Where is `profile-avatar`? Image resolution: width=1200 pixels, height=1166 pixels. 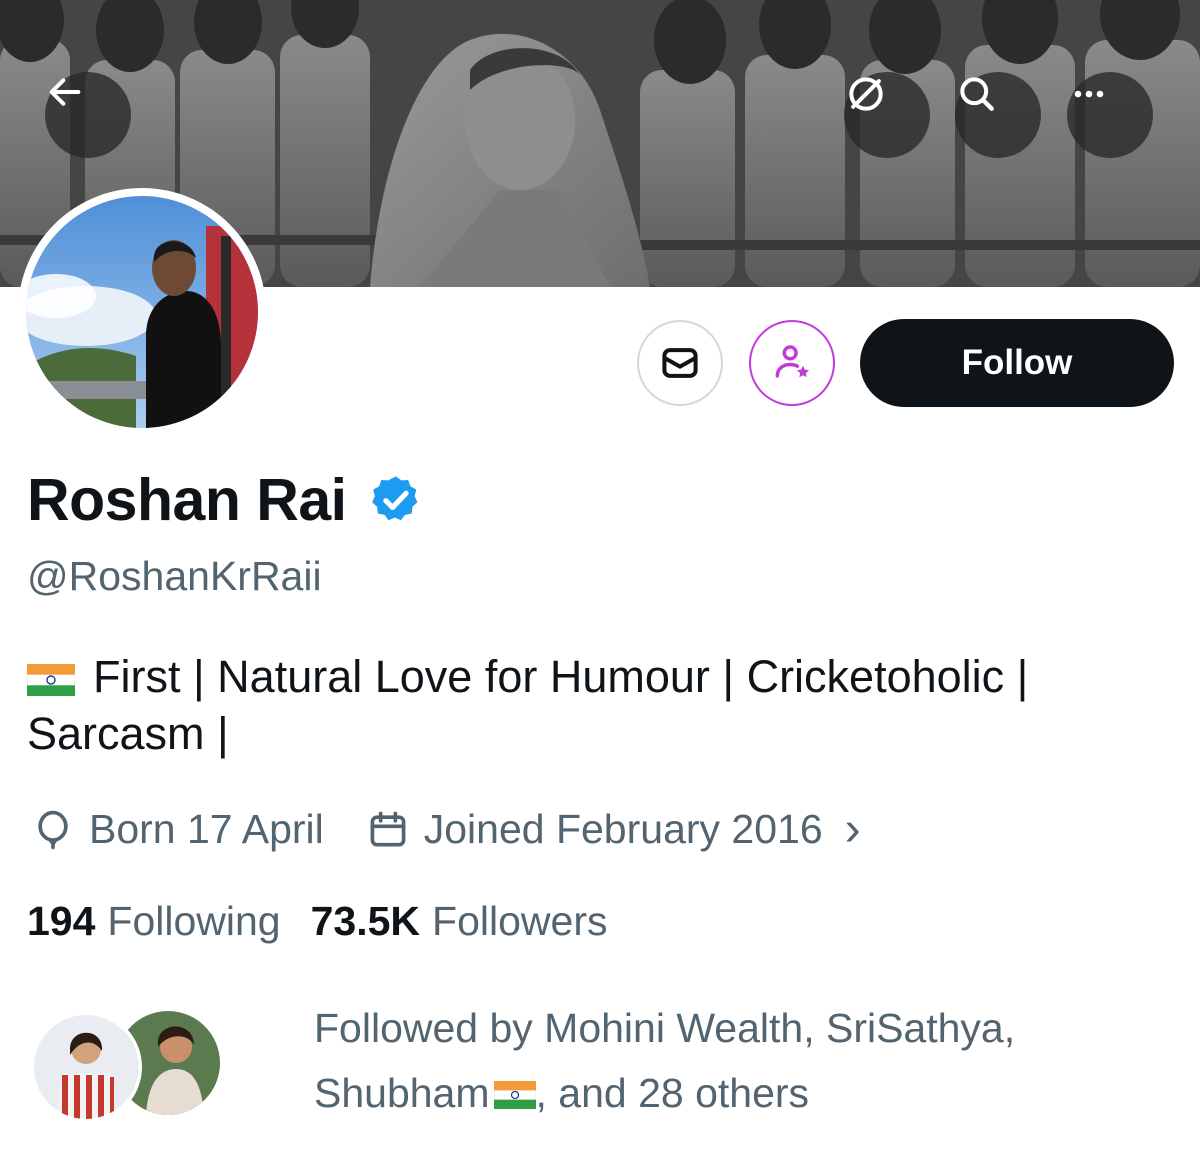
profile-avatar is located at coordinates (142, 312).